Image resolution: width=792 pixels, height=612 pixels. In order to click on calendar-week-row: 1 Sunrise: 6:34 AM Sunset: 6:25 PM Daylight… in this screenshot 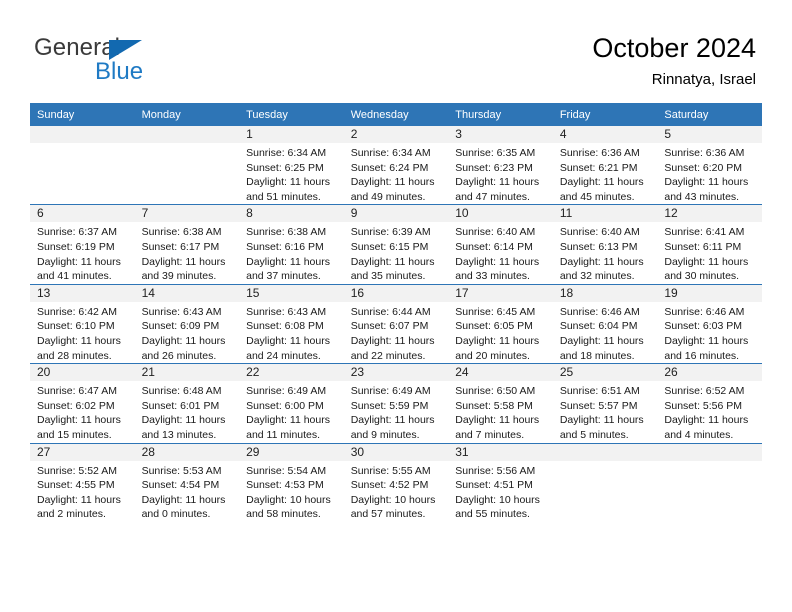, I will do `click(396, 165)`.